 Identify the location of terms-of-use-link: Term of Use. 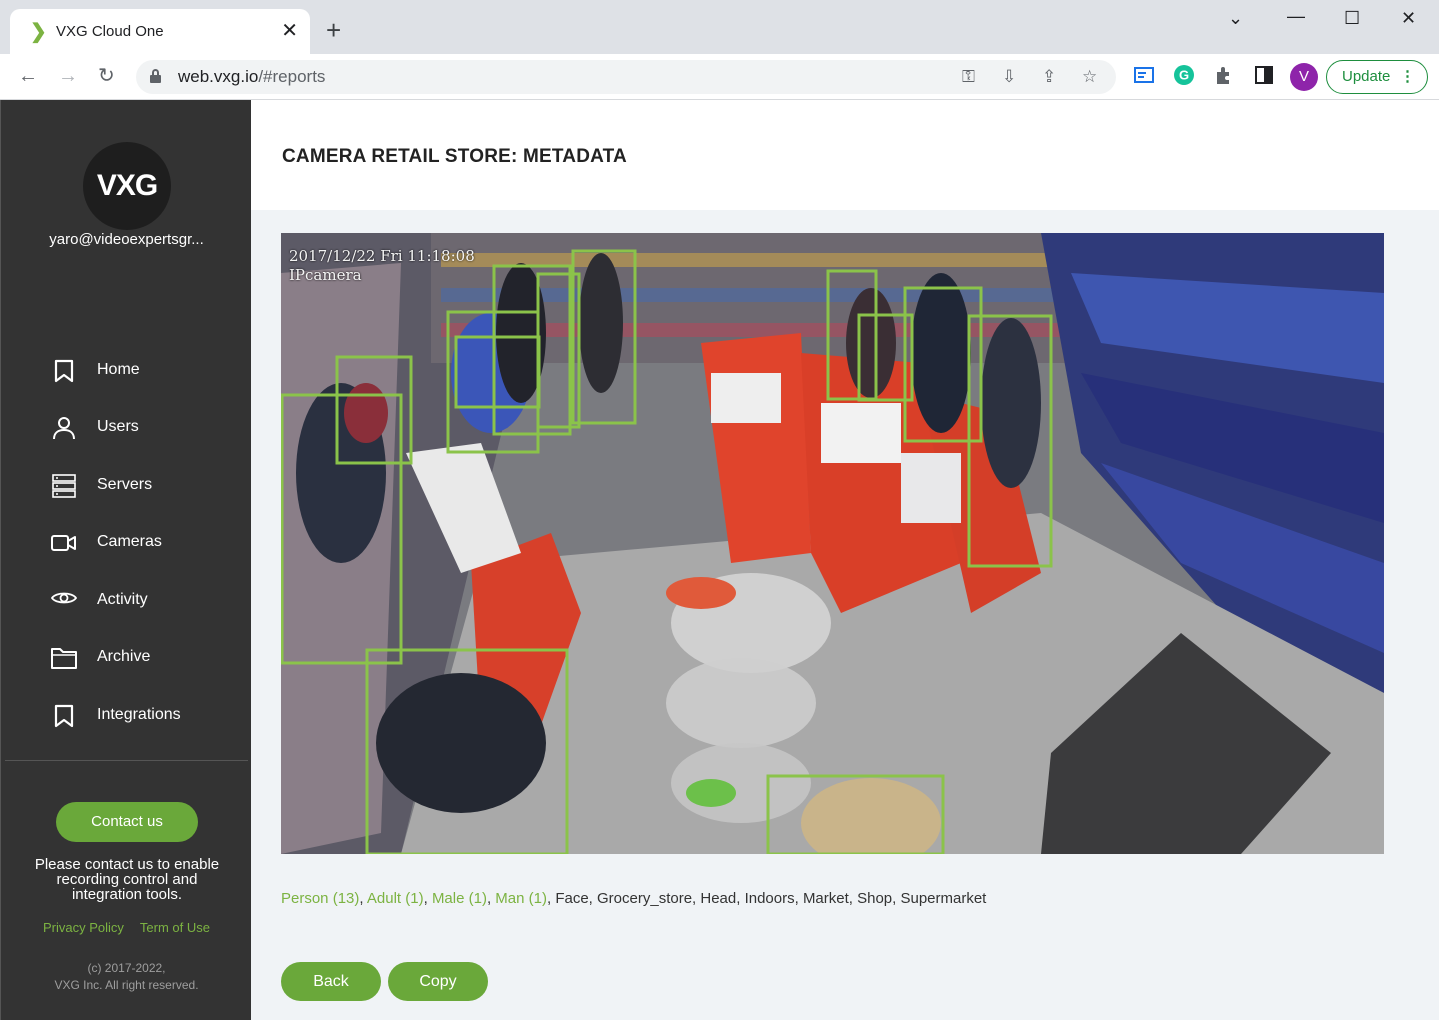
(175, 927).